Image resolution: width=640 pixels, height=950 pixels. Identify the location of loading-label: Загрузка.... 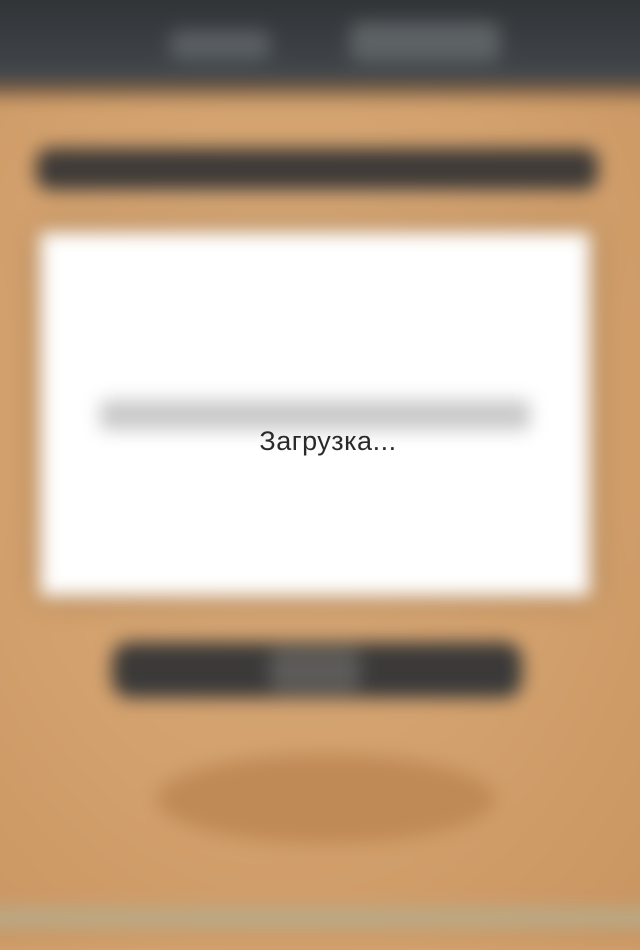
(328, 441).